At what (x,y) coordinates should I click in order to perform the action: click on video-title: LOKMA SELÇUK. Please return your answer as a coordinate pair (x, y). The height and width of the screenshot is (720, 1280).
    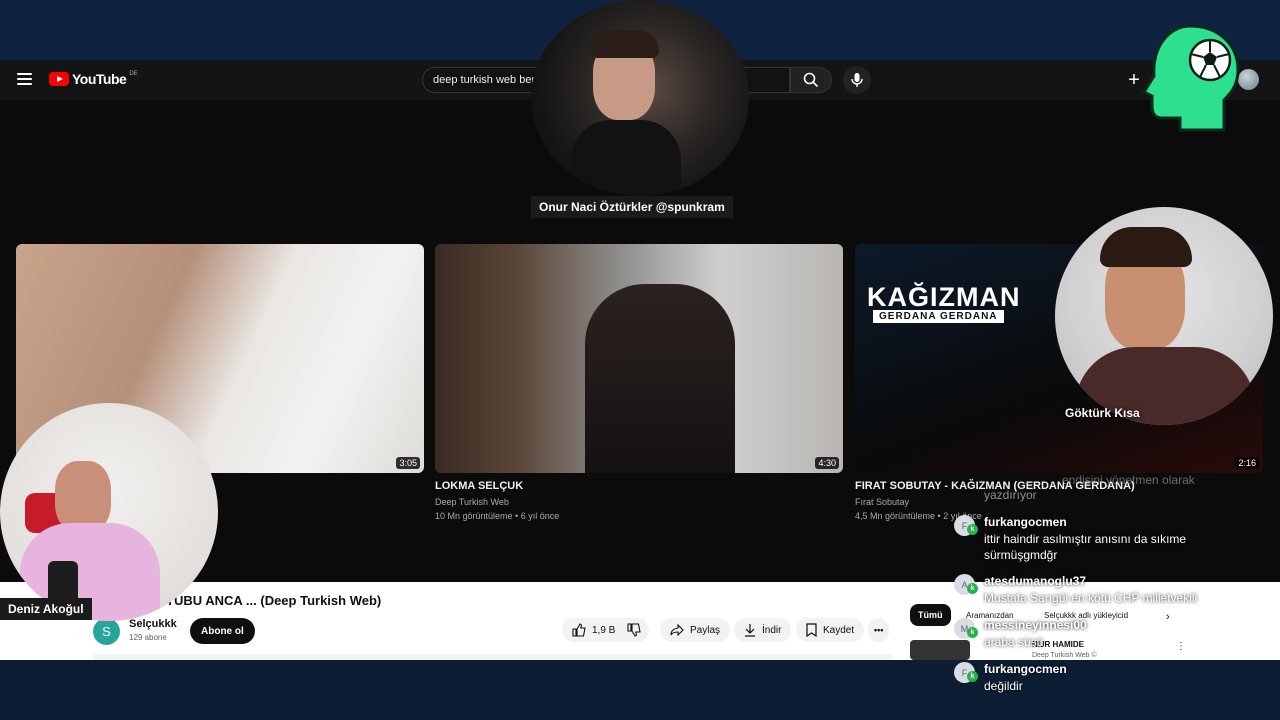
    Looking at the image, I should click on (479, 486).